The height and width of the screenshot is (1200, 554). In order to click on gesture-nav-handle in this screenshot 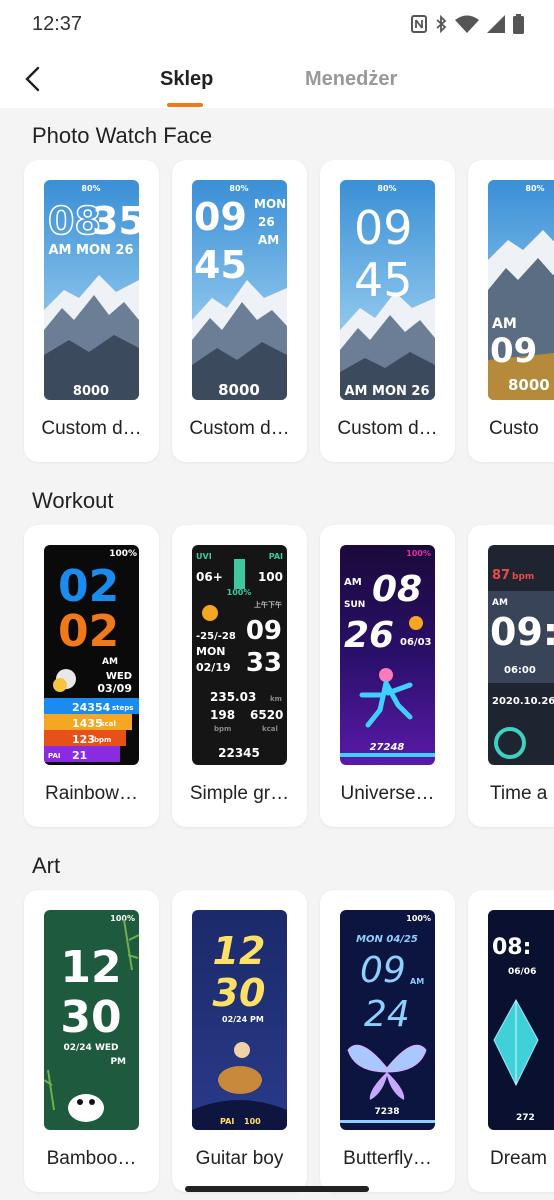, I will do `click(277, 1189)`.